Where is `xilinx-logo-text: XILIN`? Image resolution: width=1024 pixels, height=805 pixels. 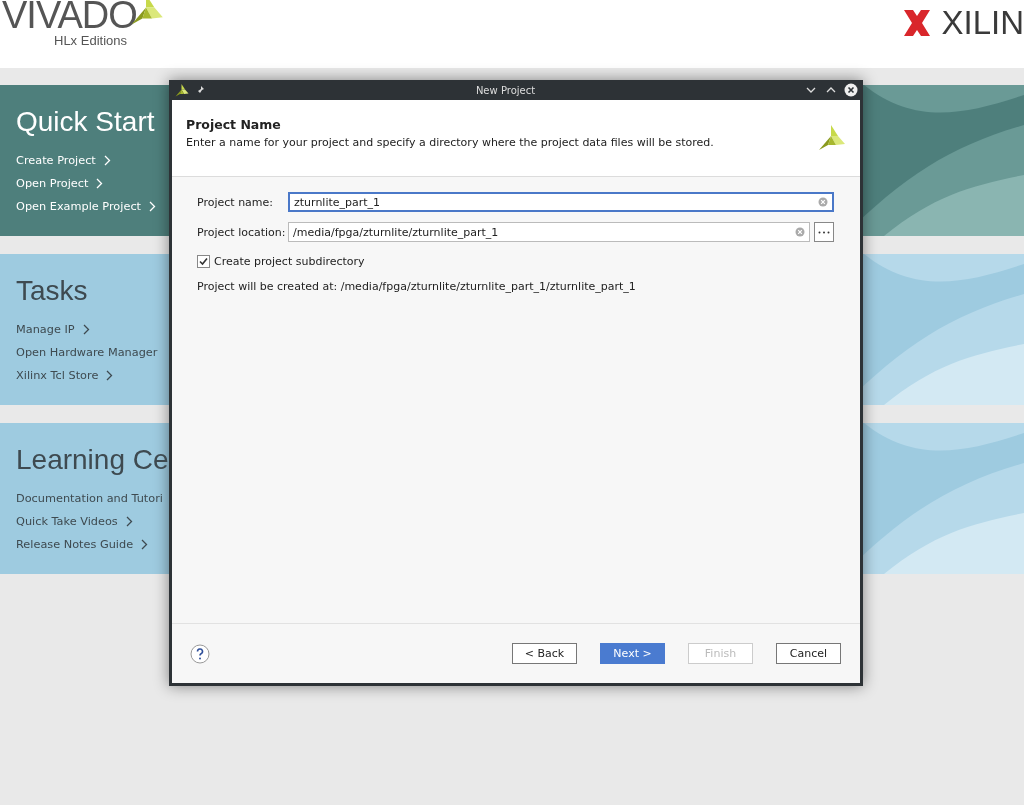 xilinx-logo-text: XILIN is located at coordinates (982, 23).